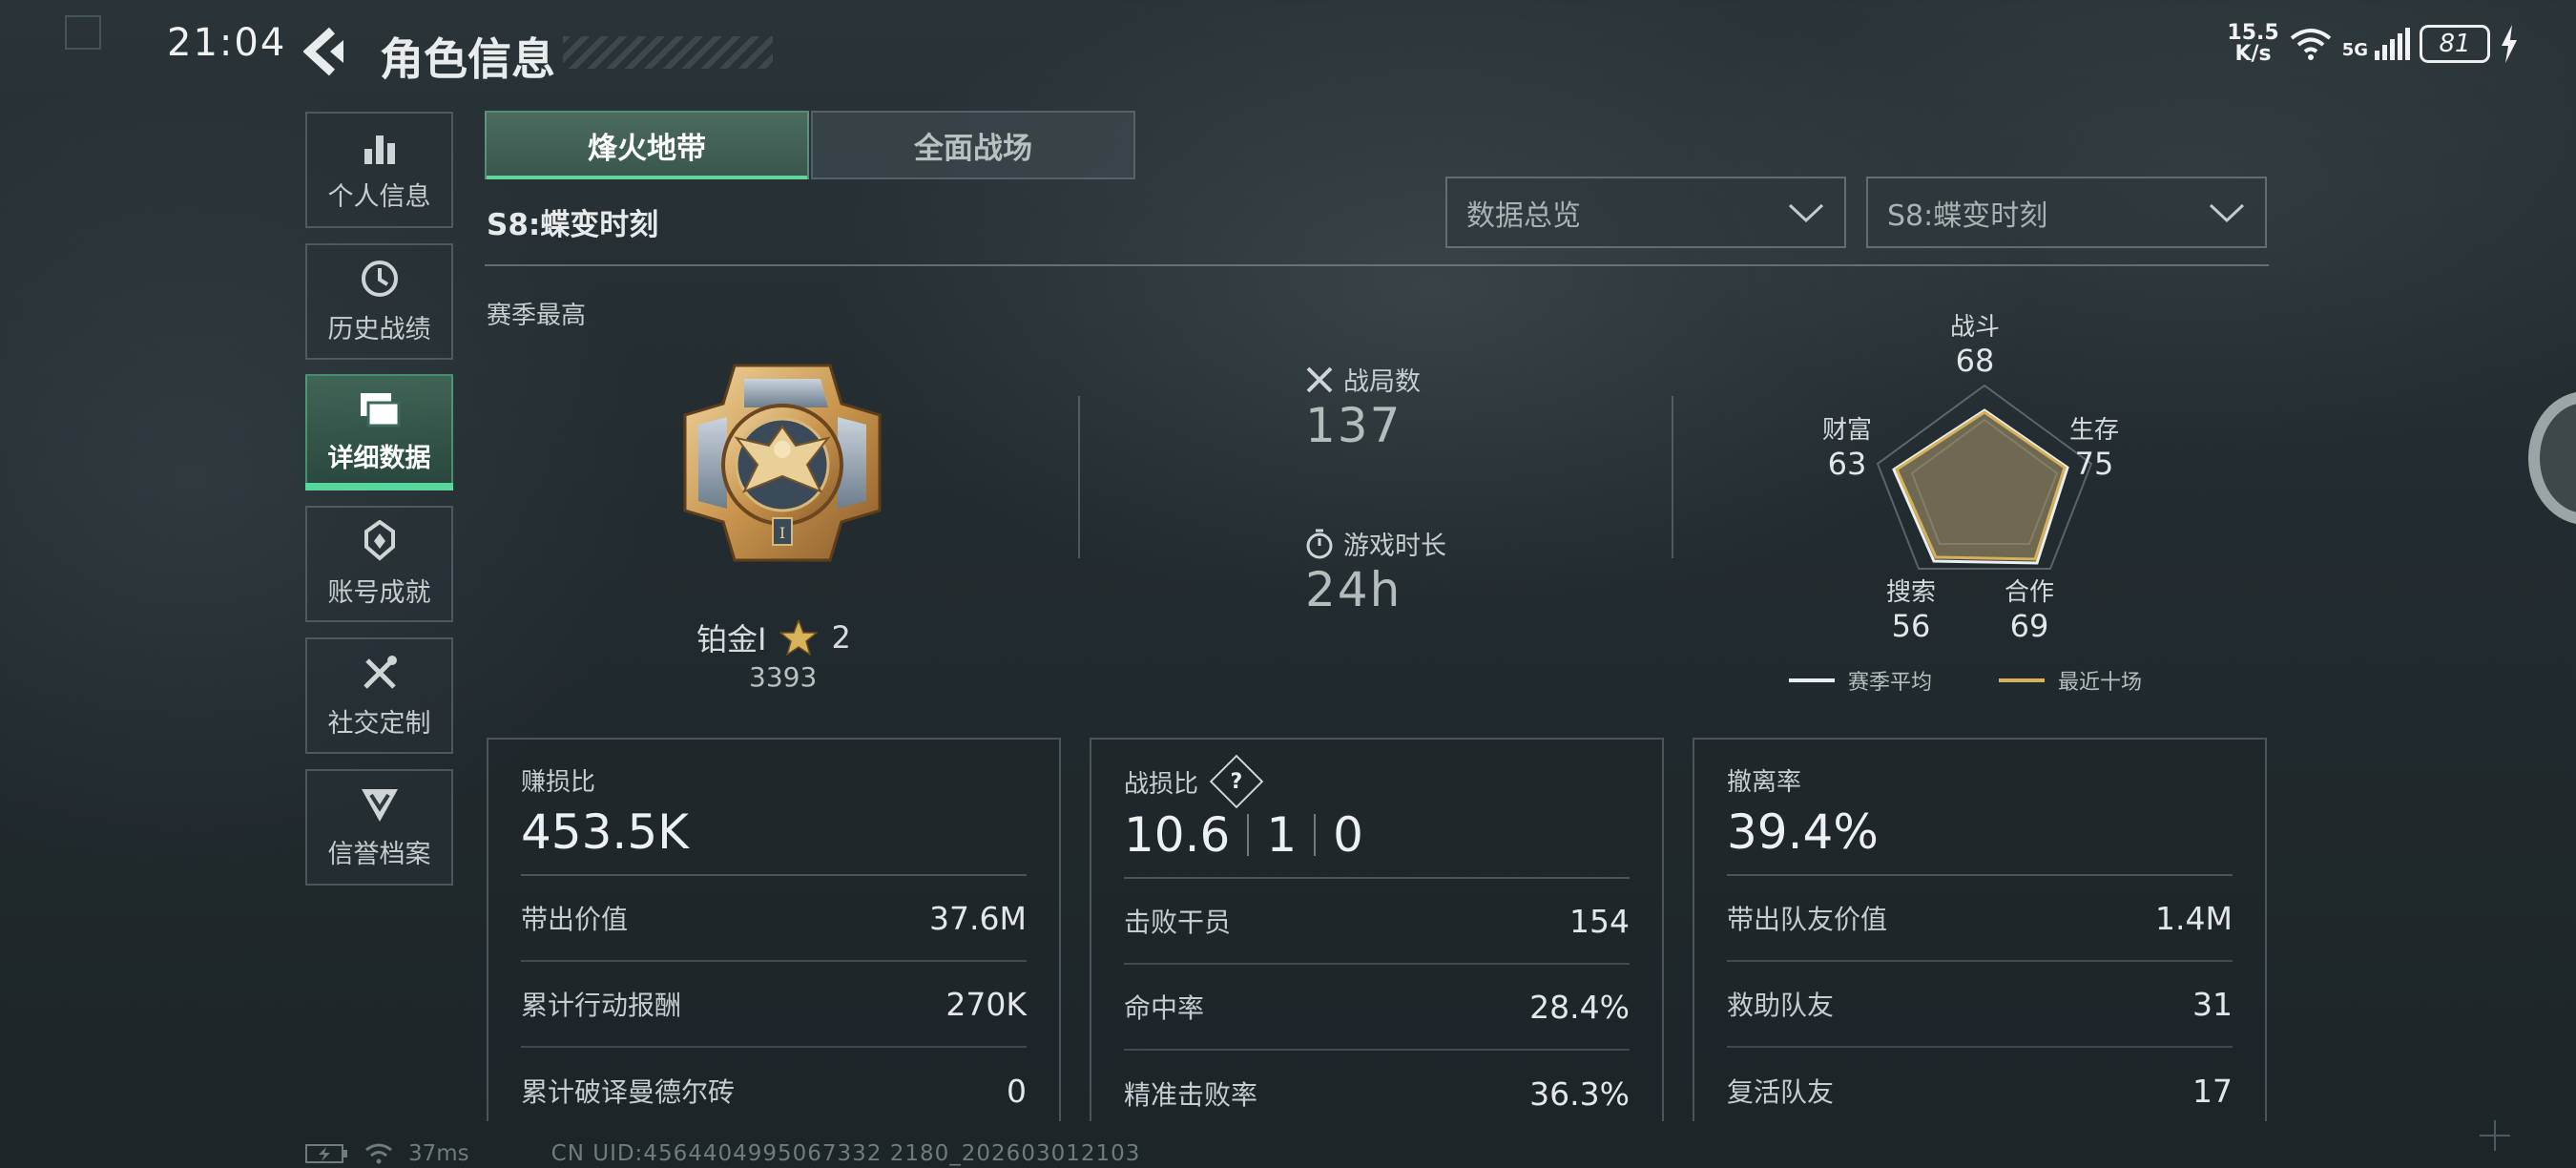  Describe the element at coordinates (1377, 922) in the screenshot. I see `stat-row: 击败干员 154` at that location.